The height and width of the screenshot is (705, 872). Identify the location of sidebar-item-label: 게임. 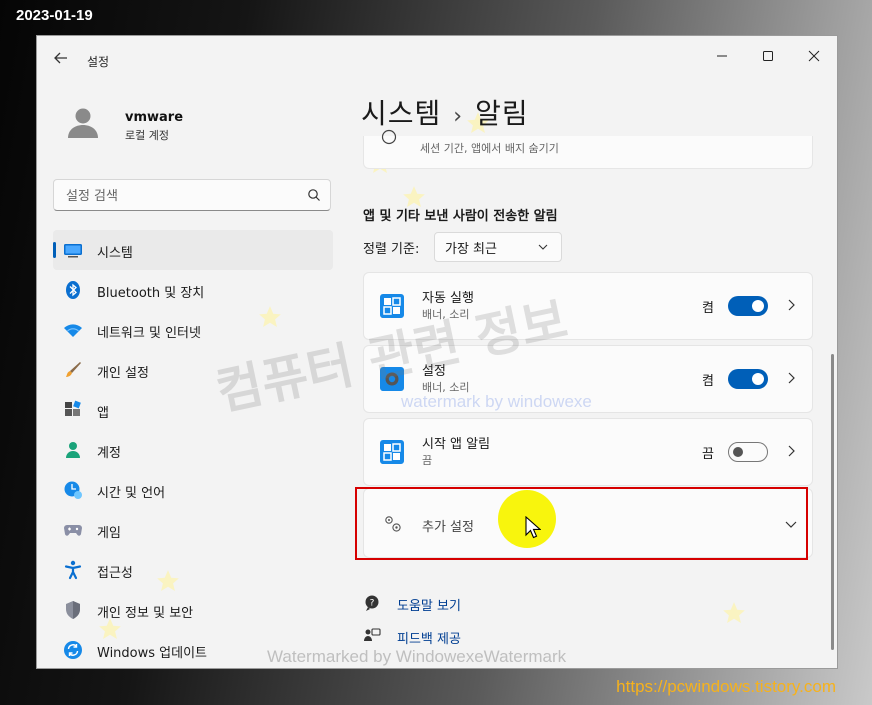
(109, 533).